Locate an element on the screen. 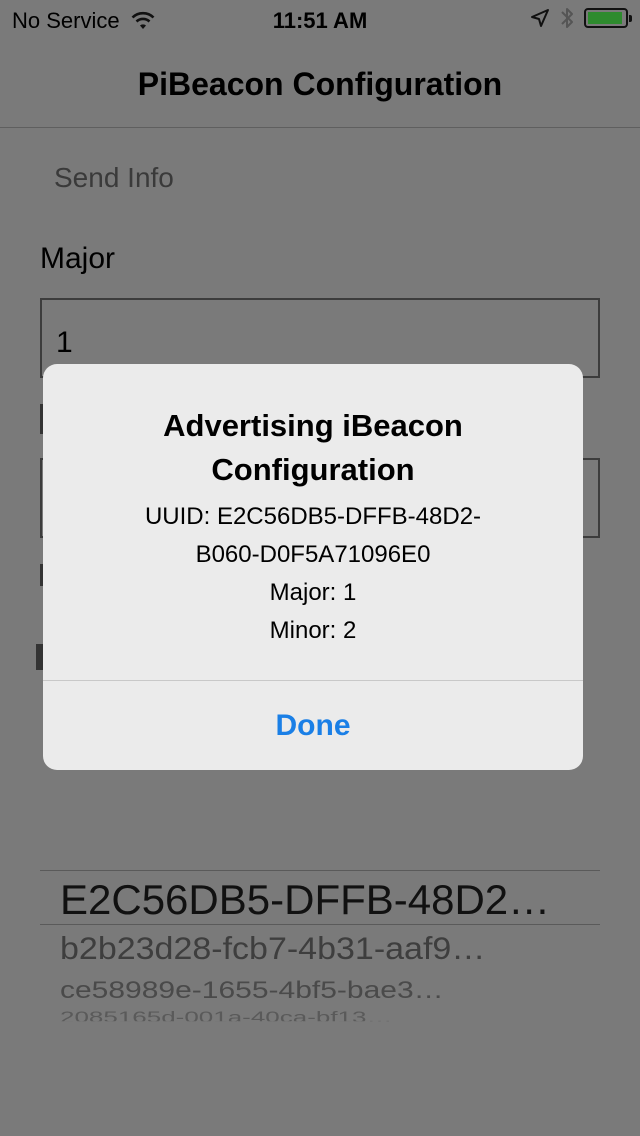 The height and width of the screenshot is (1136, 640). battery-icon is located at coordinates (608, 18).